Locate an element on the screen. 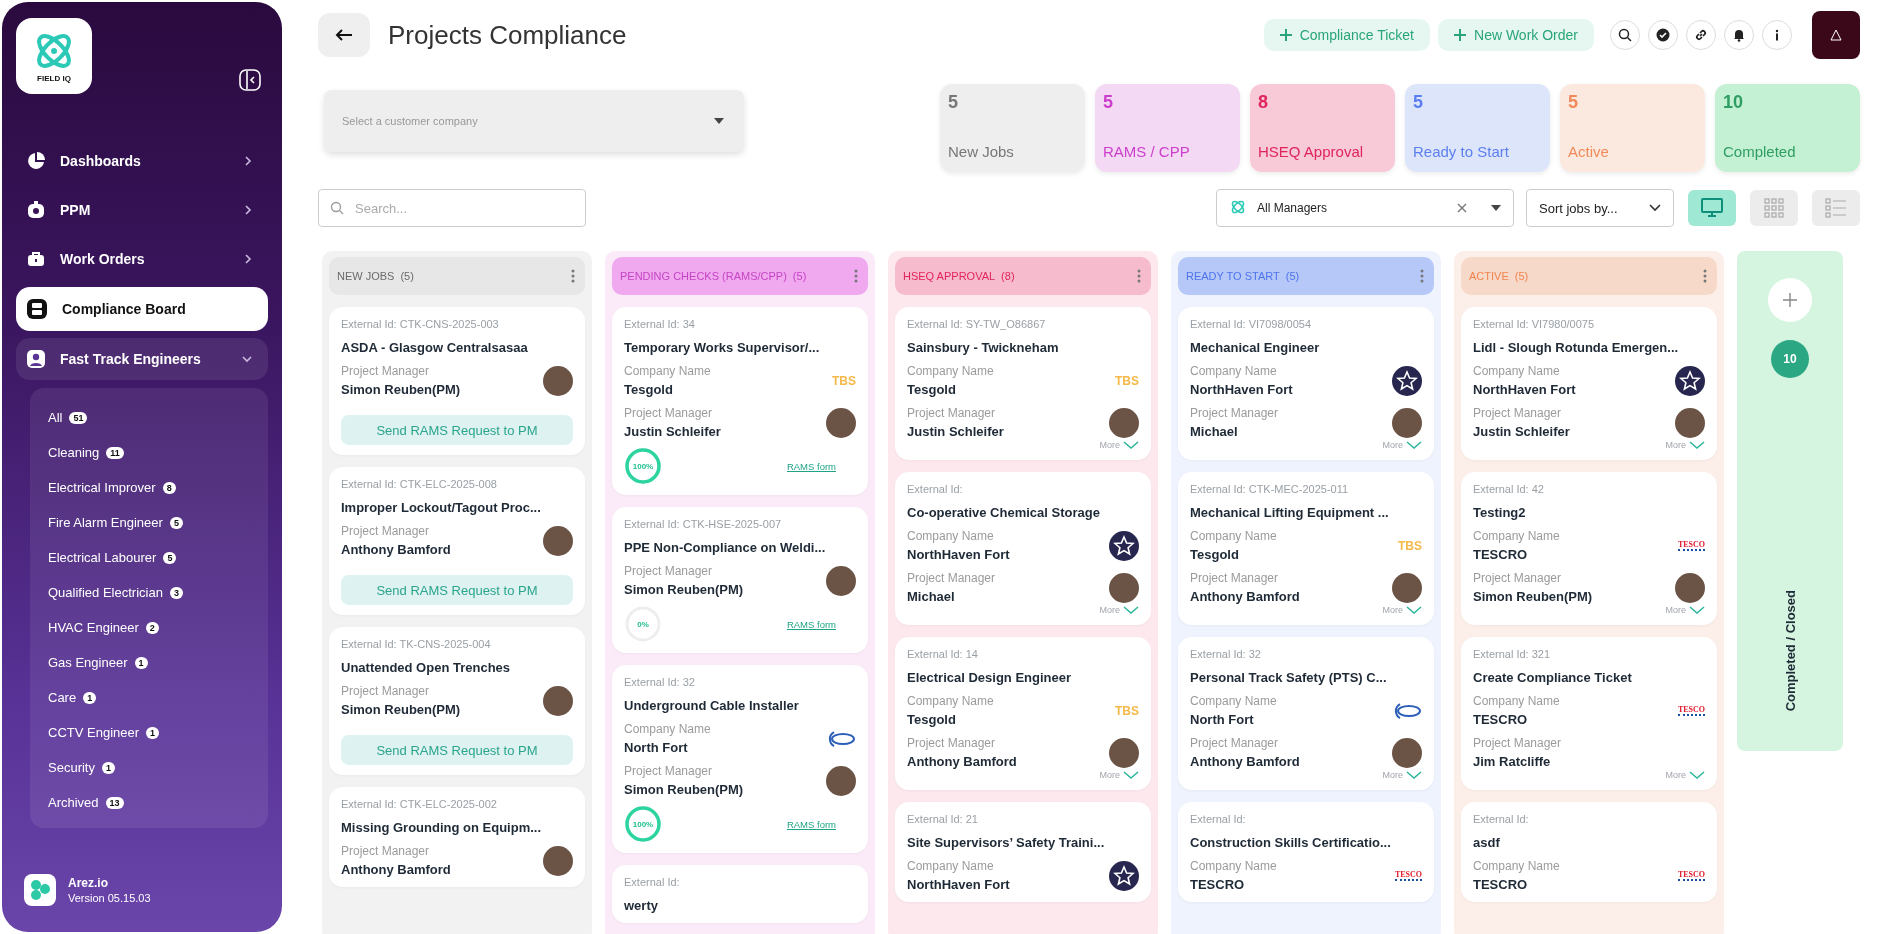 Image resolution: width=1898 pixels, height=934 pixels. stat-card: 8 HSEQ Approval is located at coordinates (1322, 128).